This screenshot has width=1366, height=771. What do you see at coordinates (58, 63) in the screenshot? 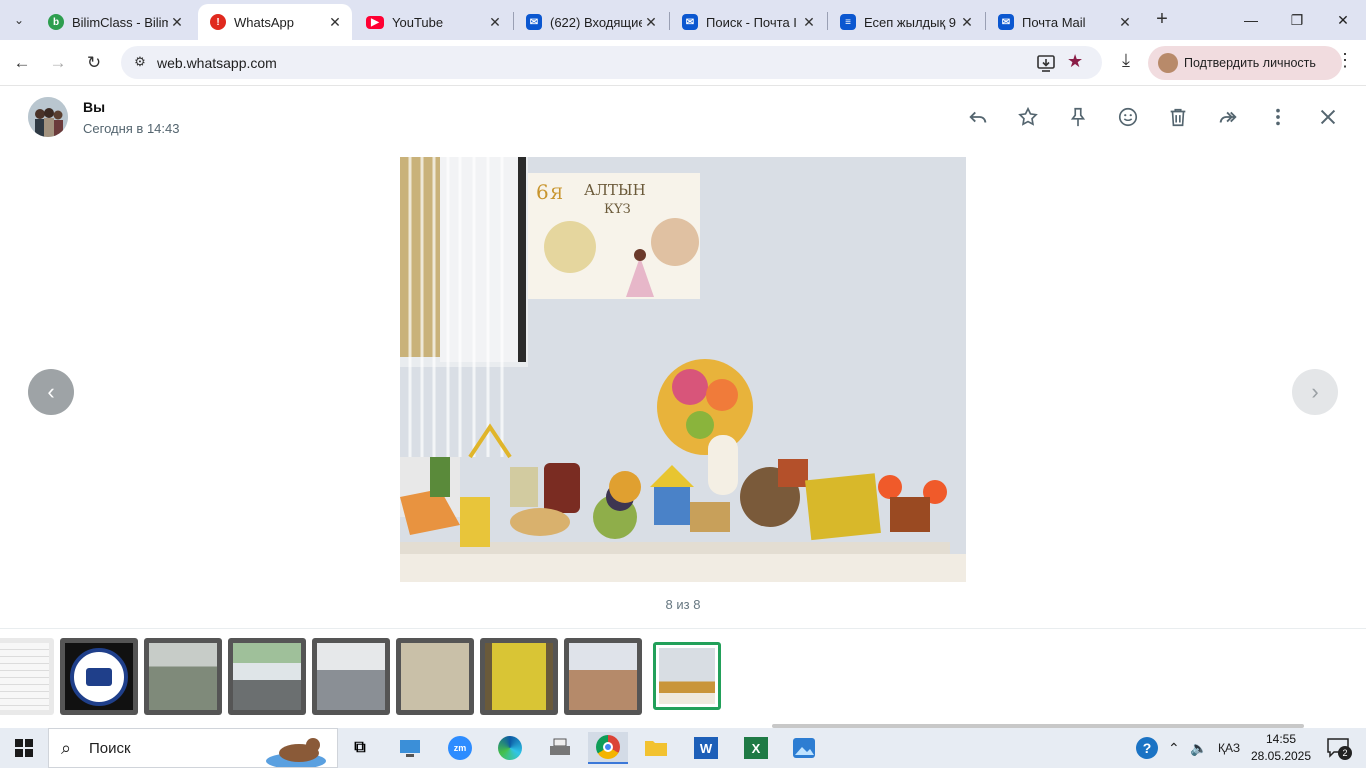
I see `forward-button: →` at bounding box center [58, 63].